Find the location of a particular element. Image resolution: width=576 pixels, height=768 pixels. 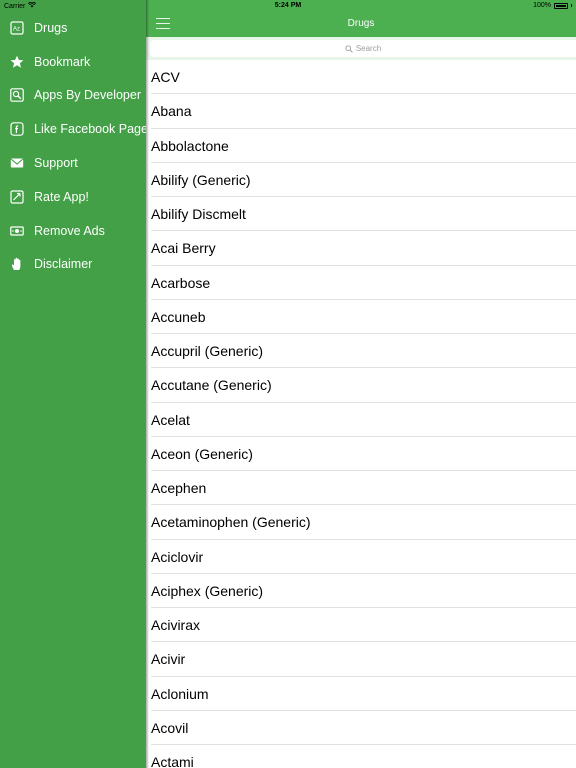

drug-name: Abana is located at coordinates (171, 111).